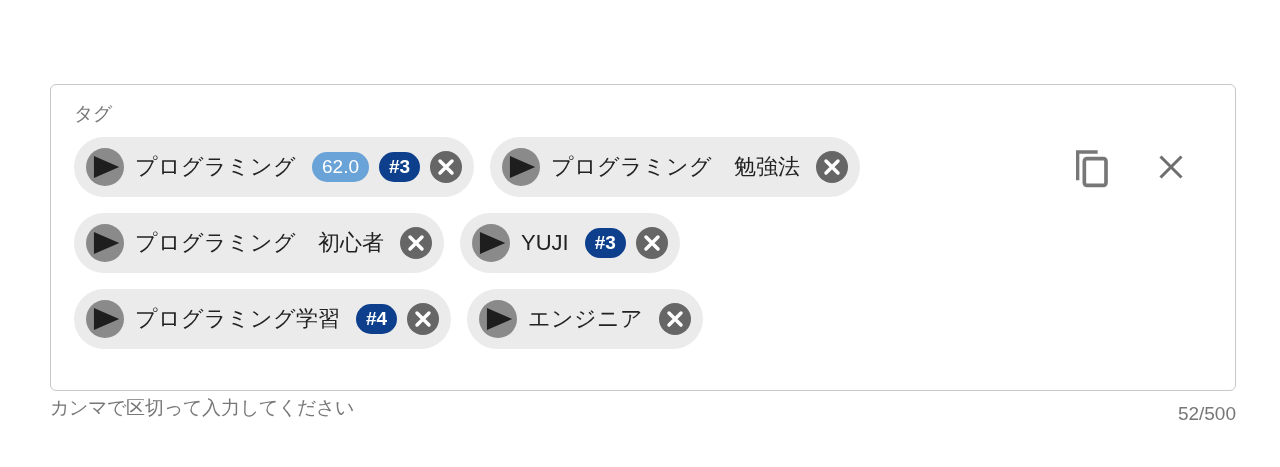  Describe the element at coordinates (1171, 167) in the screenshot. I see `close-icon` at that location.